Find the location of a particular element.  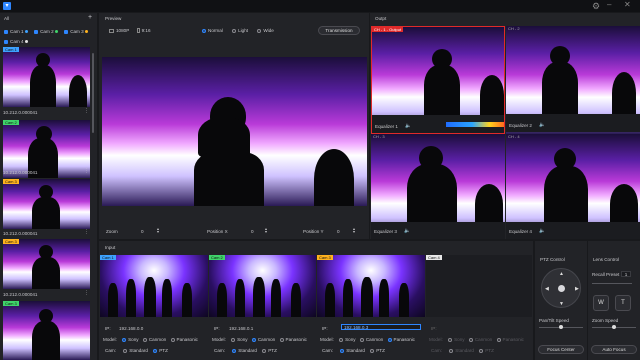

input-cam-3-type: Cam: Standard PTZ is located at coordinates (353, 350).